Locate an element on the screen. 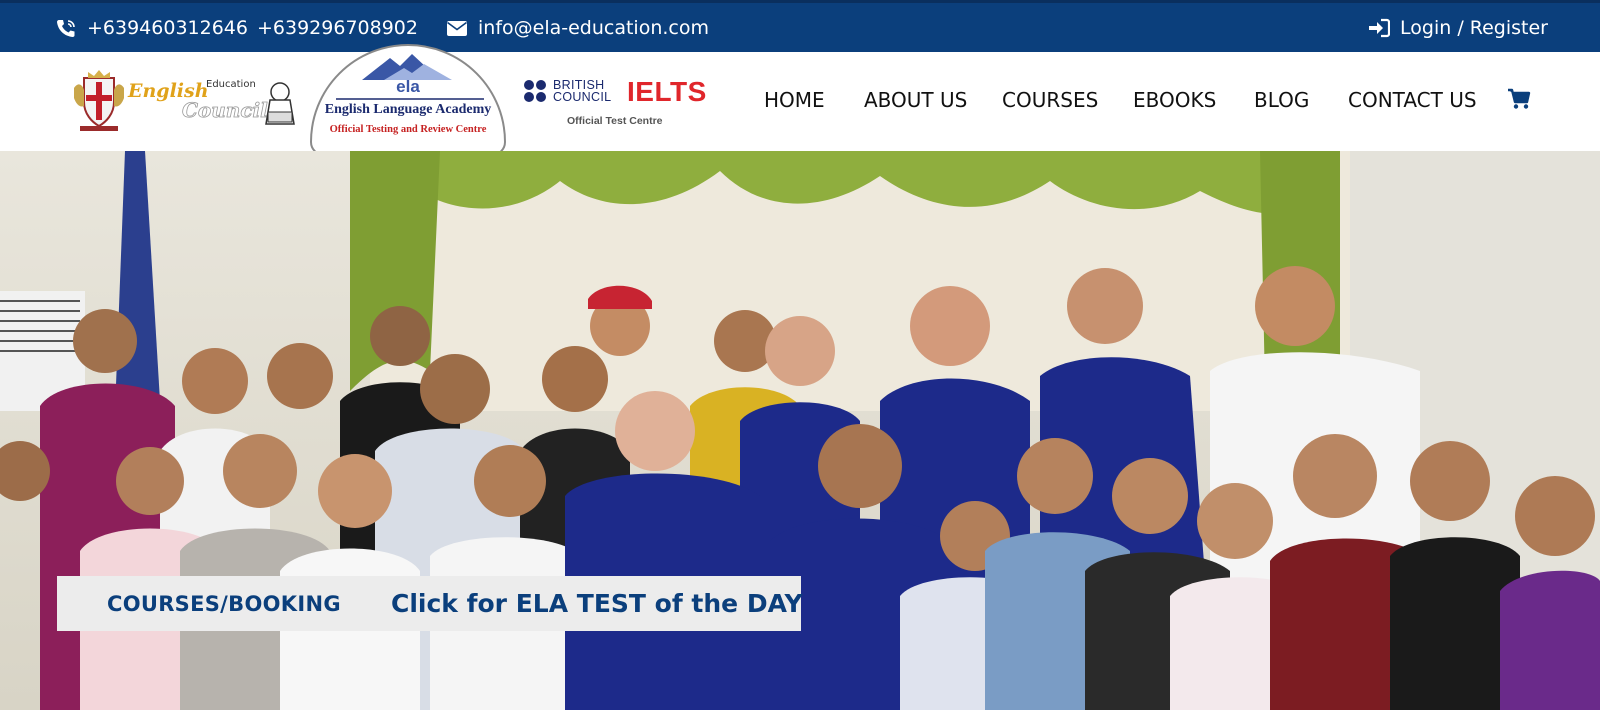 This screenshot has width=1600, height=710. official-test-centre-label: Official Test Centre is located at coordinates (615, 121).